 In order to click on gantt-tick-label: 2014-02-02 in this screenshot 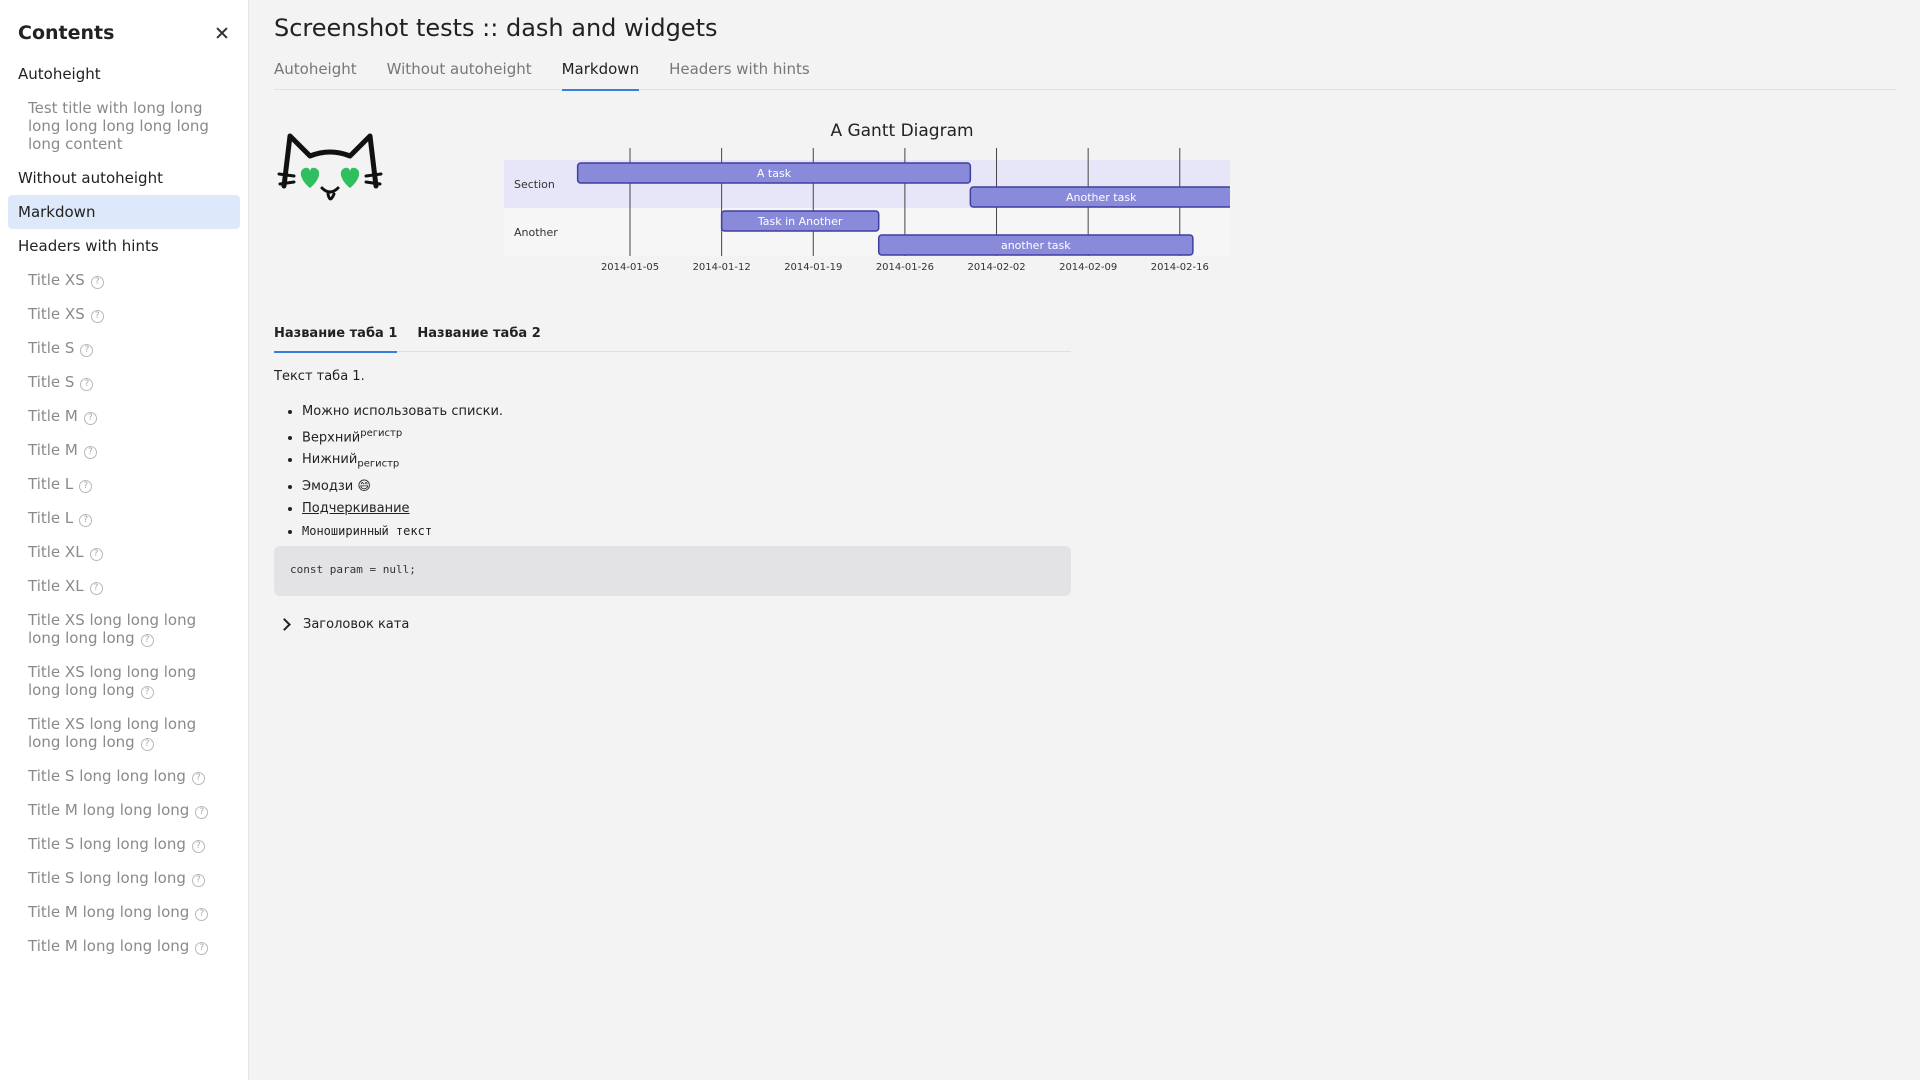, I will do `click(996, 267)`.